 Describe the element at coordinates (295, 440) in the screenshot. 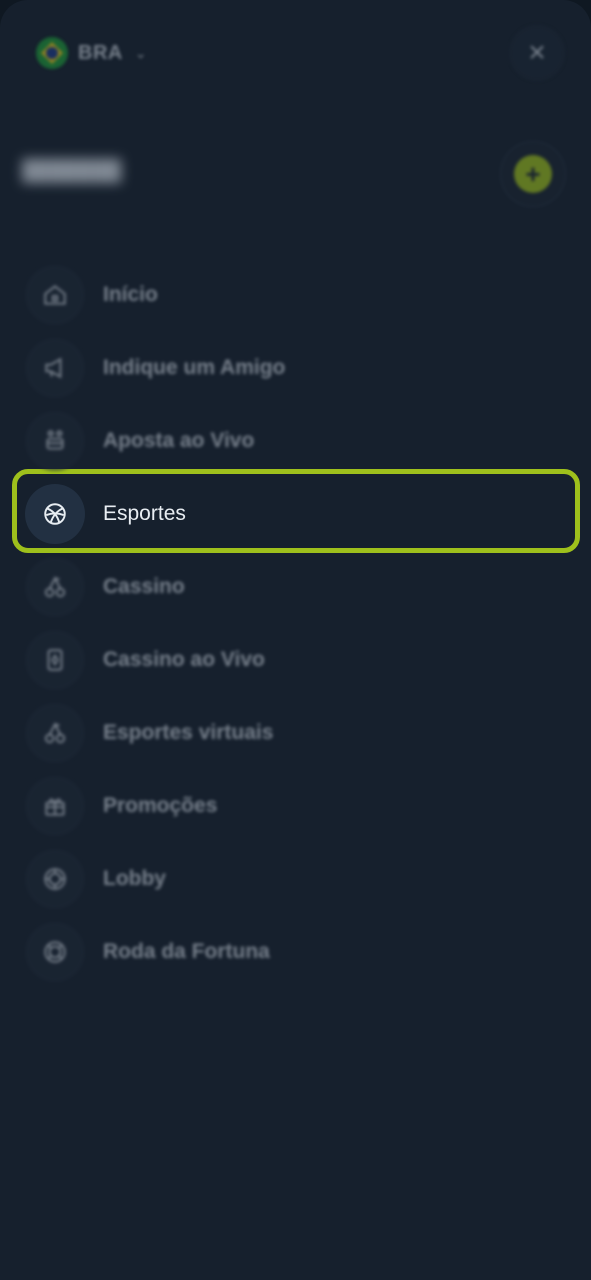

I see `menu-item-aposta-ao-vivo: Aposta ao Vivo` at that location.